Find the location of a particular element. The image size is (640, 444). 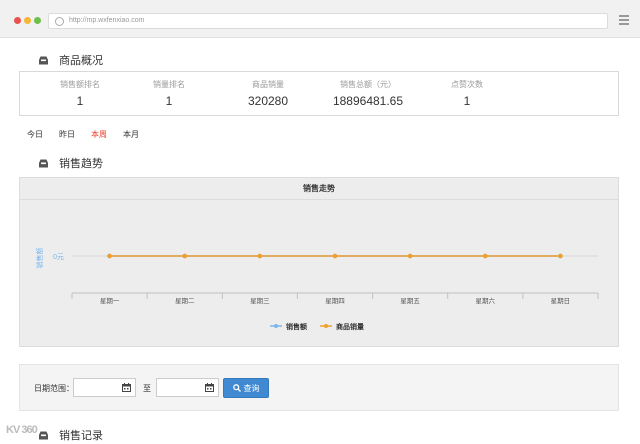

stat-label: 点赞次数 is located at coordinates (467, 84).